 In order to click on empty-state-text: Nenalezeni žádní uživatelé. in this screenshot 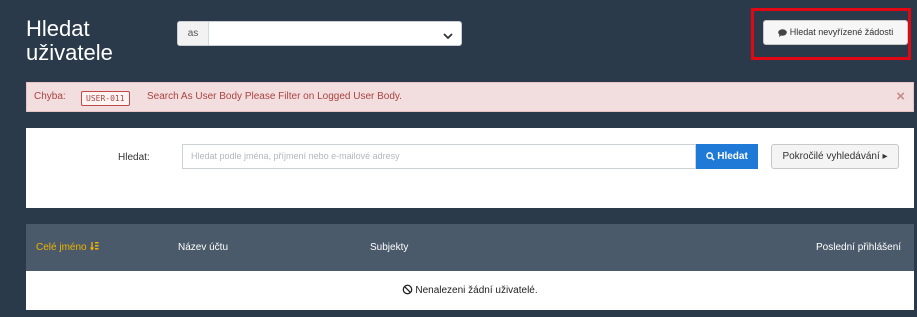, I will do `click(476, 290)`.